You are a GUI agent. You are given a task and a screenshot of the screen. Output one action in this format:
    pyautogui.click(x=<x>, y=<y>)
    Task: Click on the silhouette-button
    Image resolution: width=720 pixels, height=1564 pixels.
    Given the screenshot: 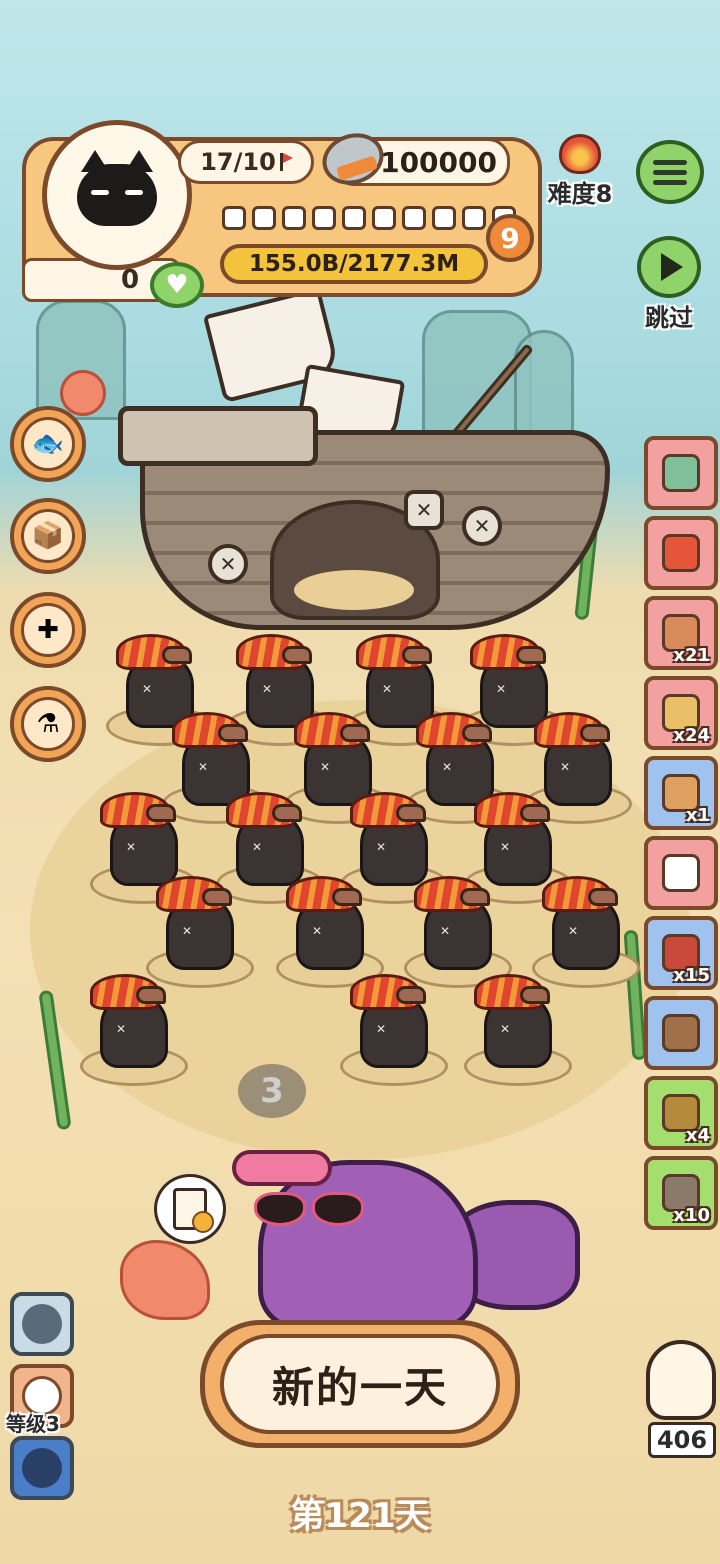 What is the action you would take?
    pyautogui.click(x=42, y=1324)
    